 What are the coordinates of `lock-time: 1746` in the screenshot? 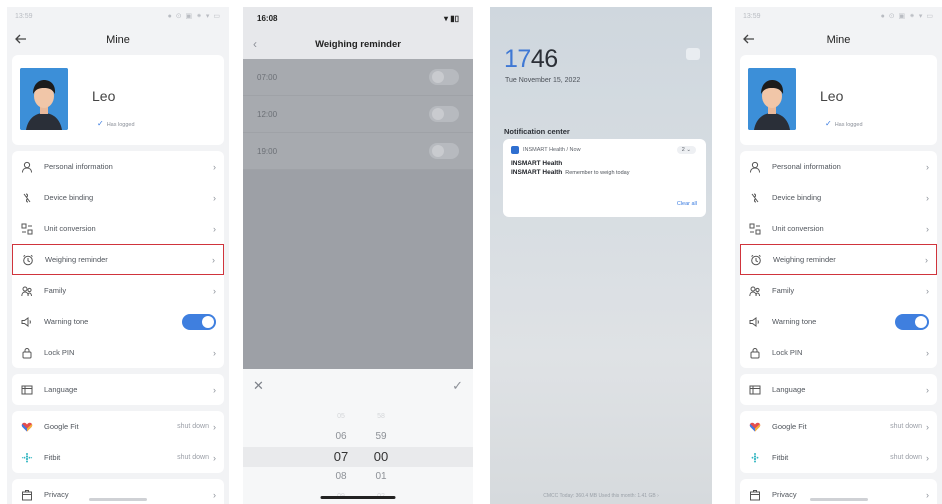 It's located at (531, 59).